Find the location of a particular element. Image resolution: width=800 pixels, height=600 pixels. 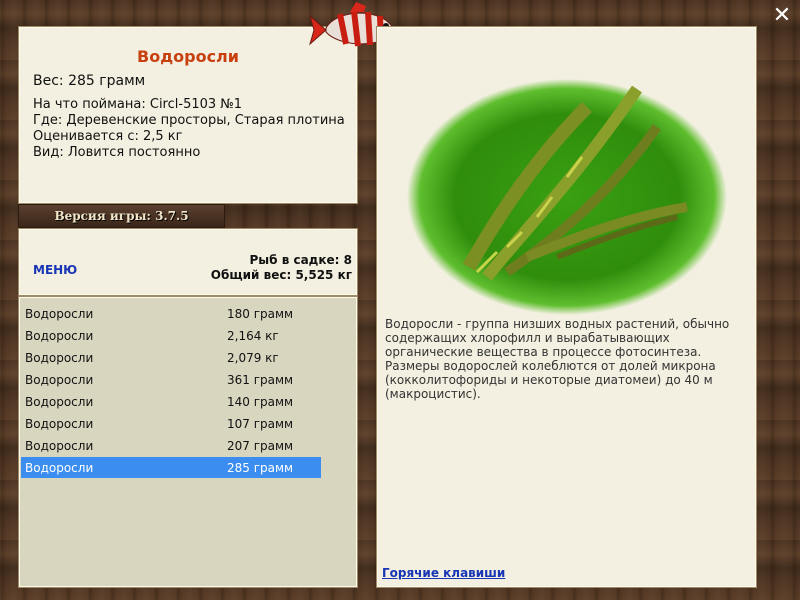

list-item: Водоросли 180 грамм is located at coordinates (171, 313).